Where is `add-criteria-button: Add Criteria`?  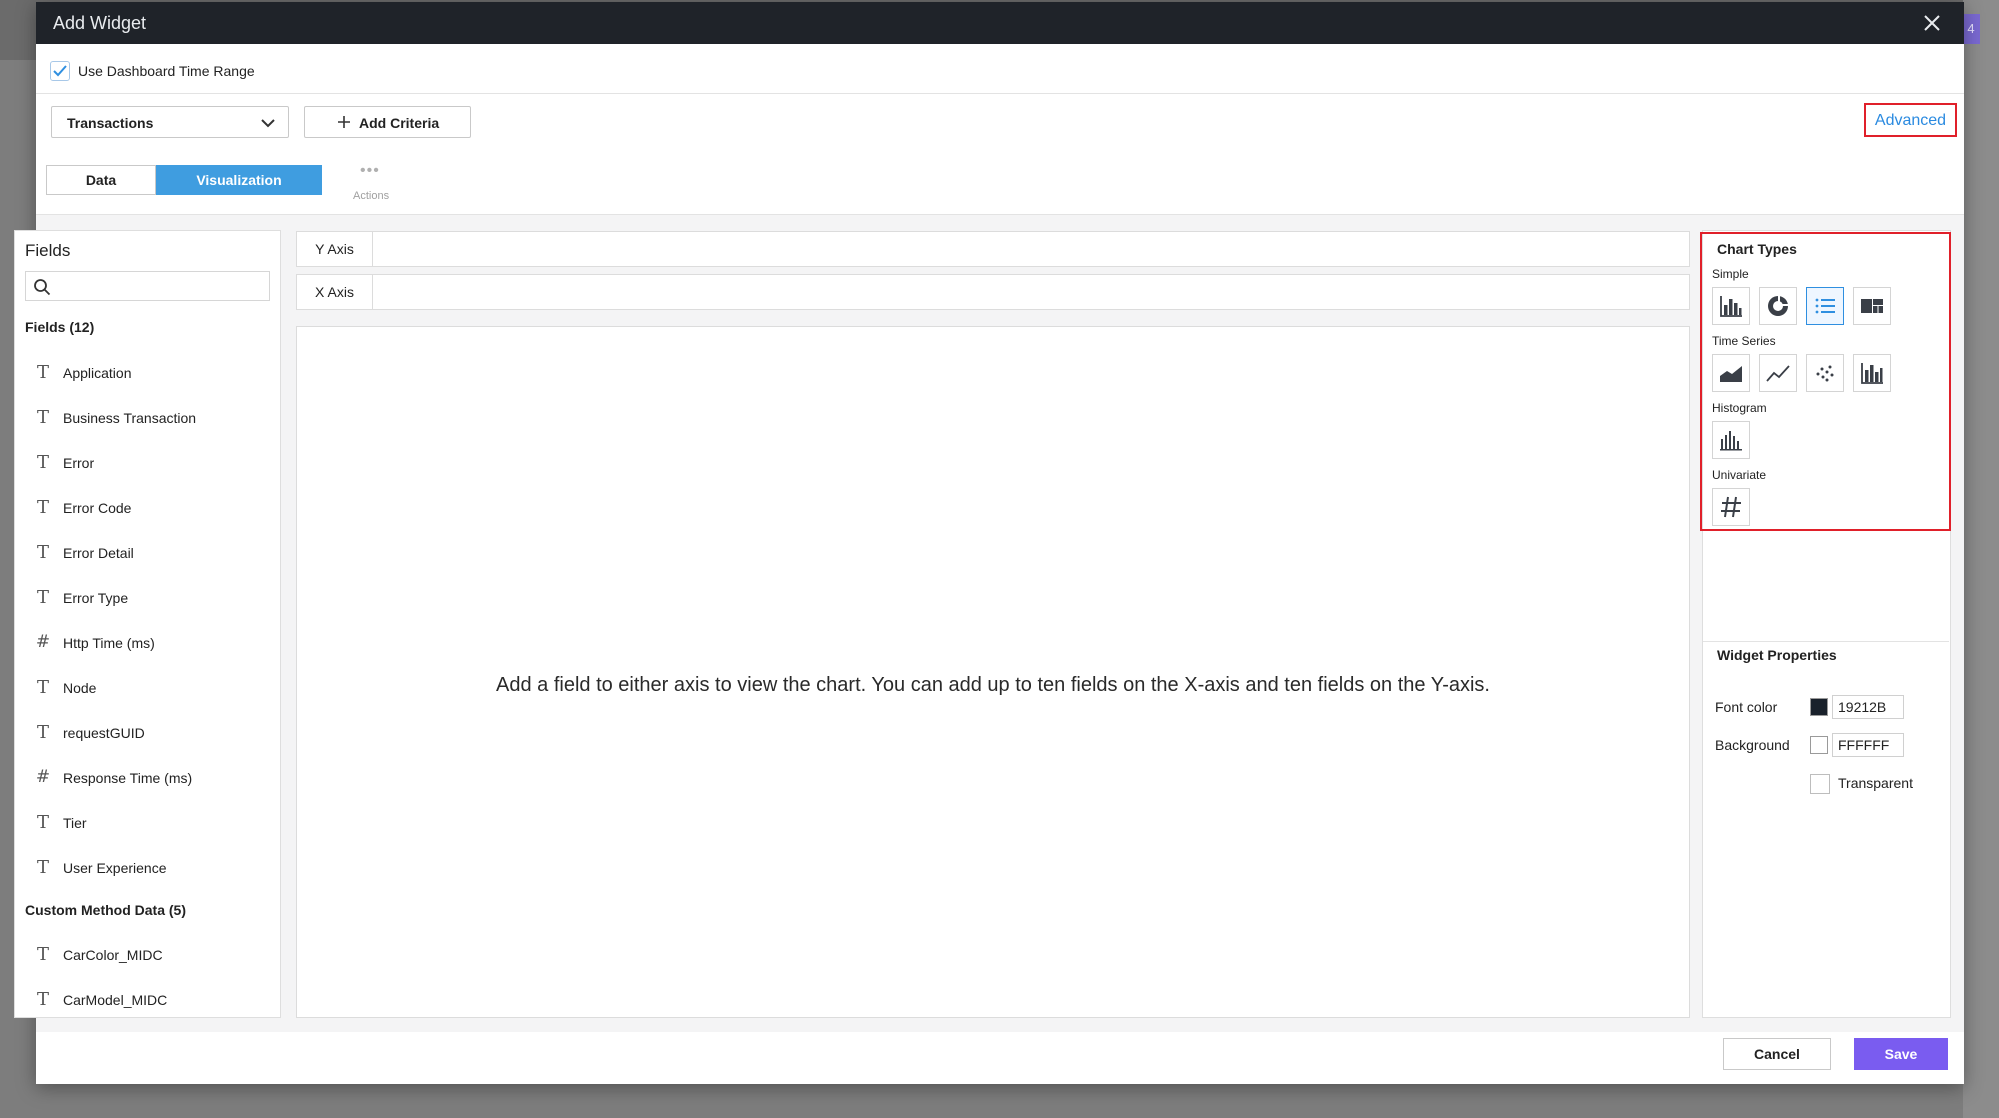
add-criteria-button: Add Criteria is located at coordinates (387, 122).